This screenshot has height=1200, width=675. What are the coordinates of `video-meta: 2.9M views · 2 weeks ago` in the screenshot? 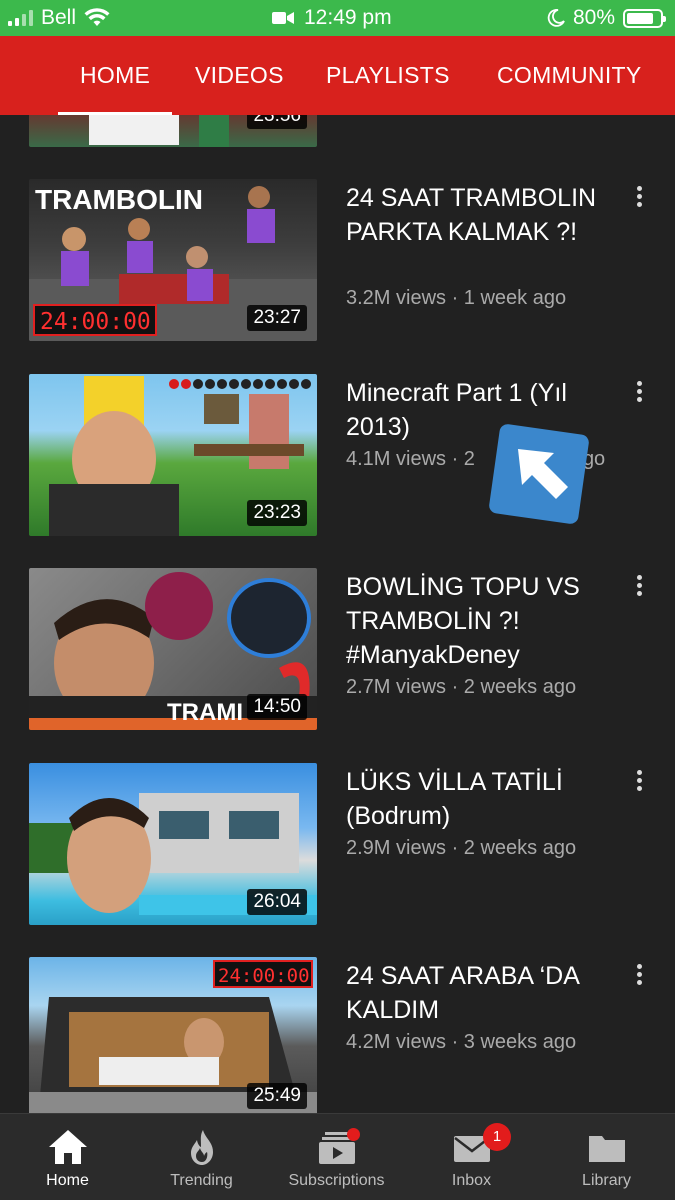 It's located at (461, 848).